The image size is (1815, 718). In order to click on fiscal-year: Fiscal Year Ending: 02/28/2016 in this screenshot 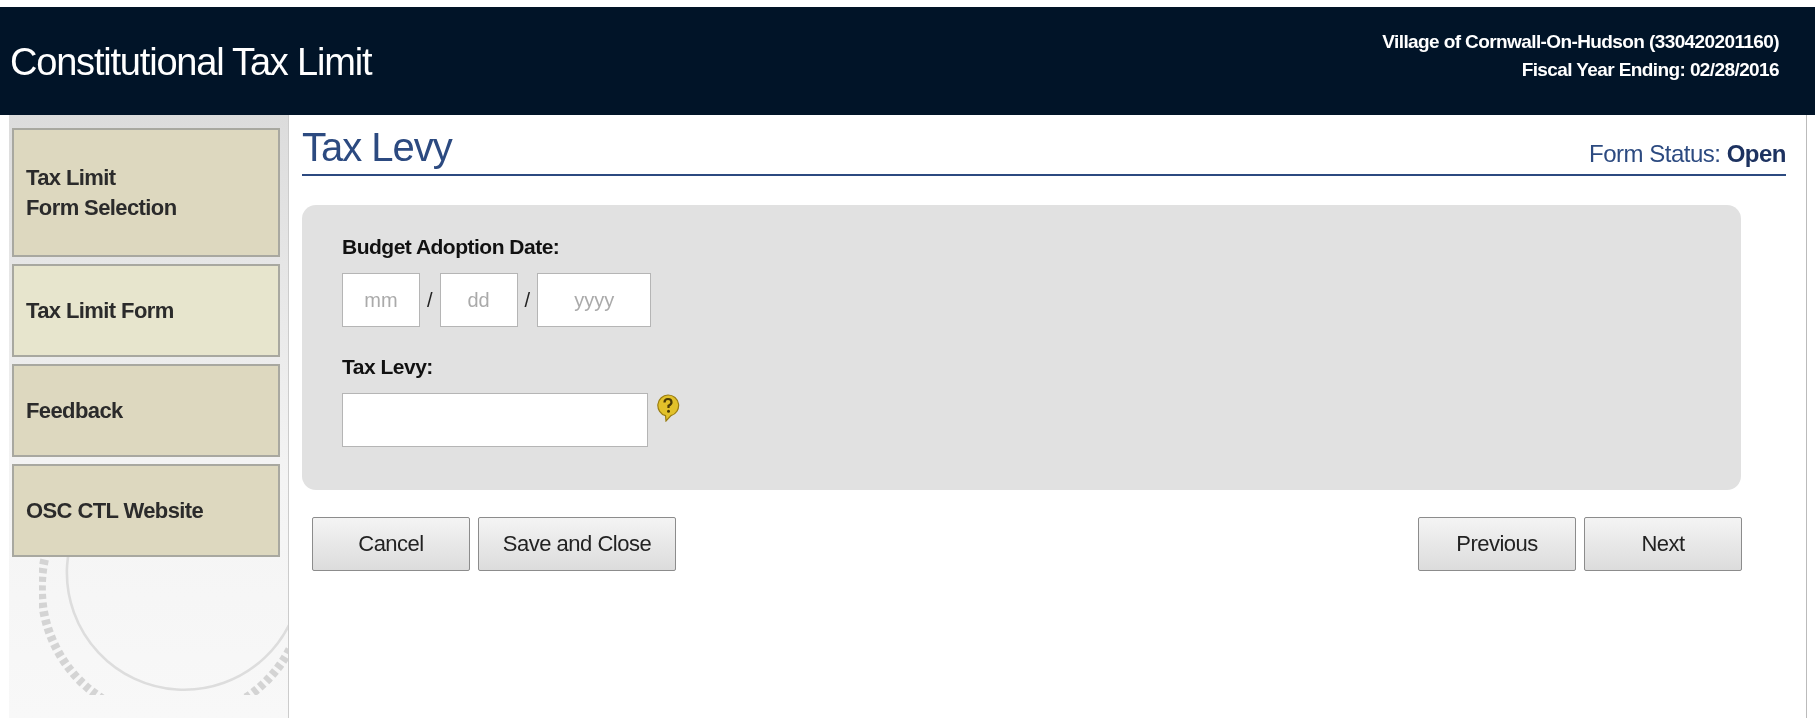, I will do `click(1650, 70)`.